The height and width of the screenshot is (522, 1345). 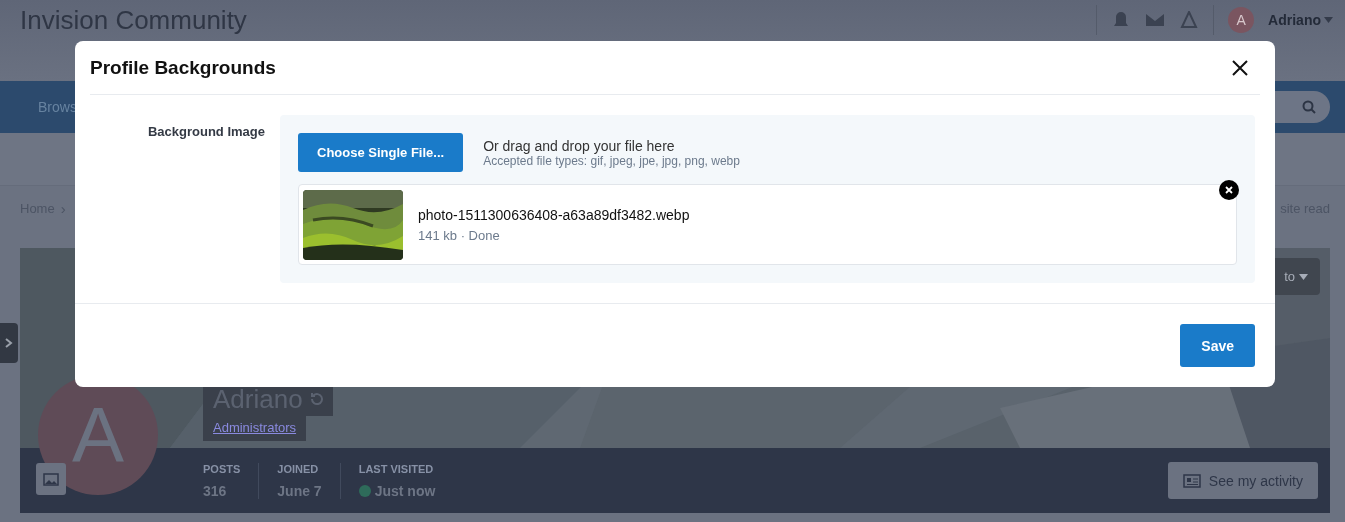 I want to click on newspaper-icon, so click(x=1191, y=480).